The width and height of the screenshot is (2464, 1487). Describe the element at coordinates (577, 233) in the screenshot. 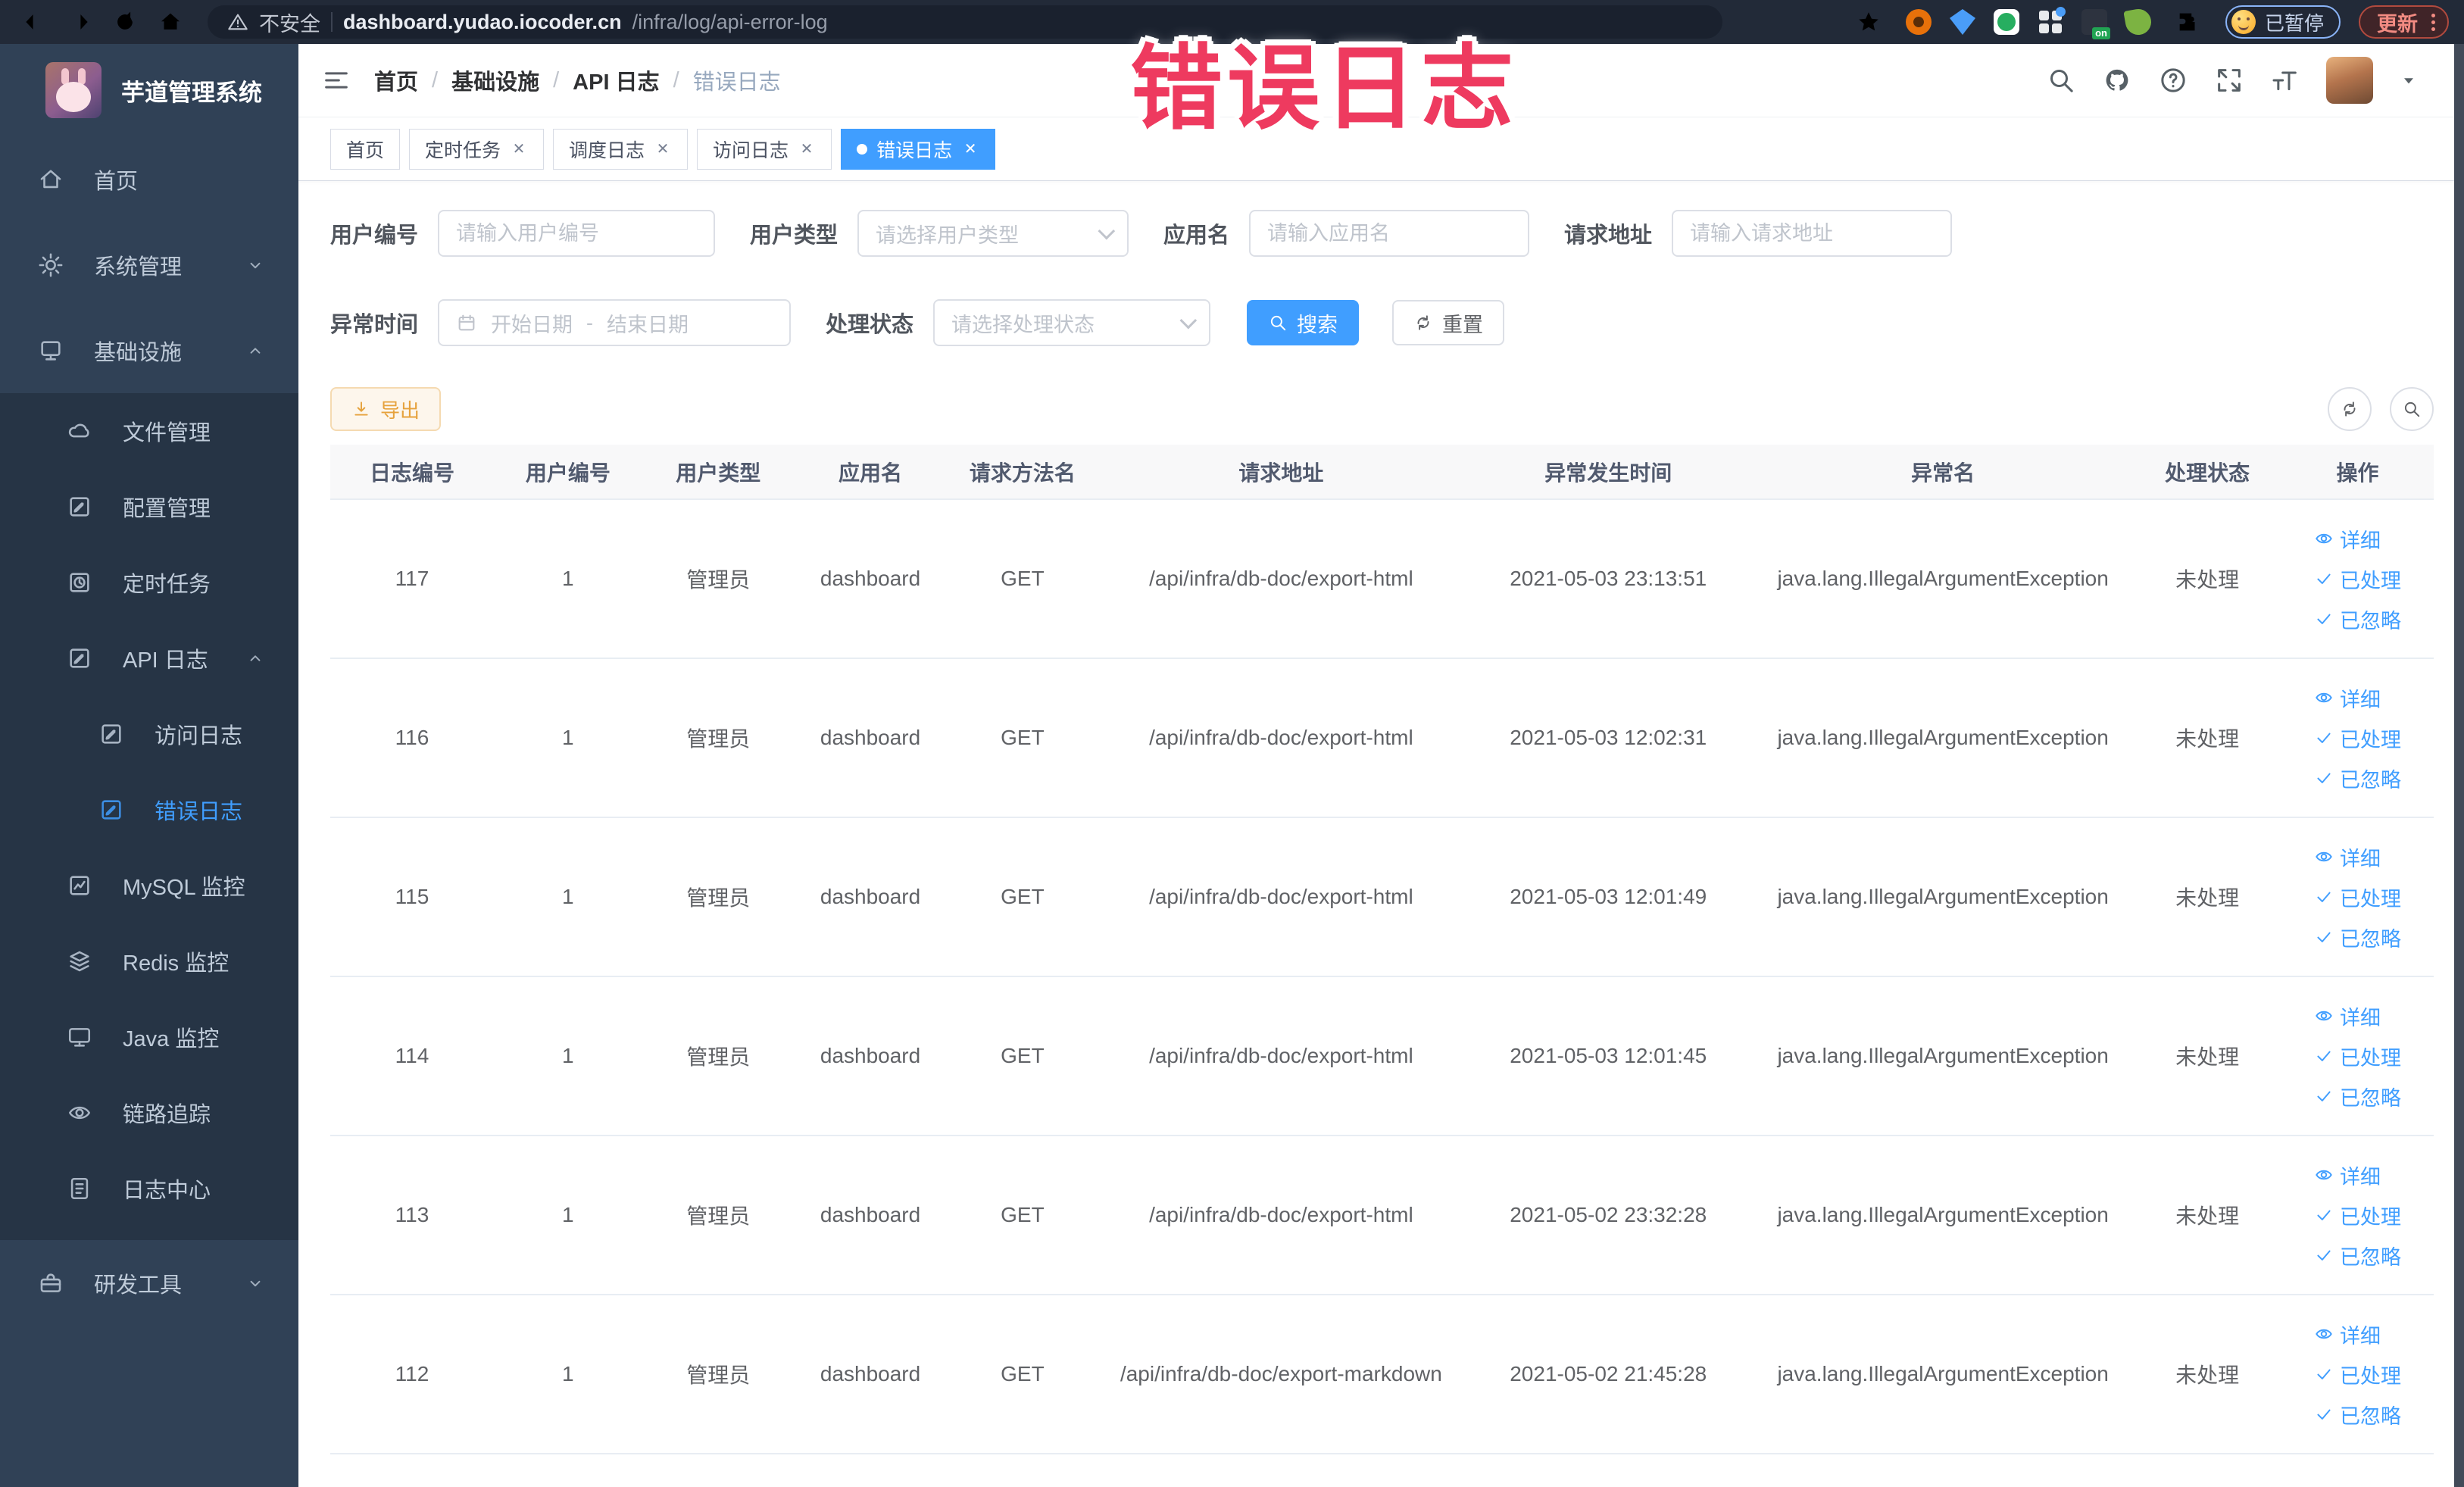

I see `user-id-input` at that location.